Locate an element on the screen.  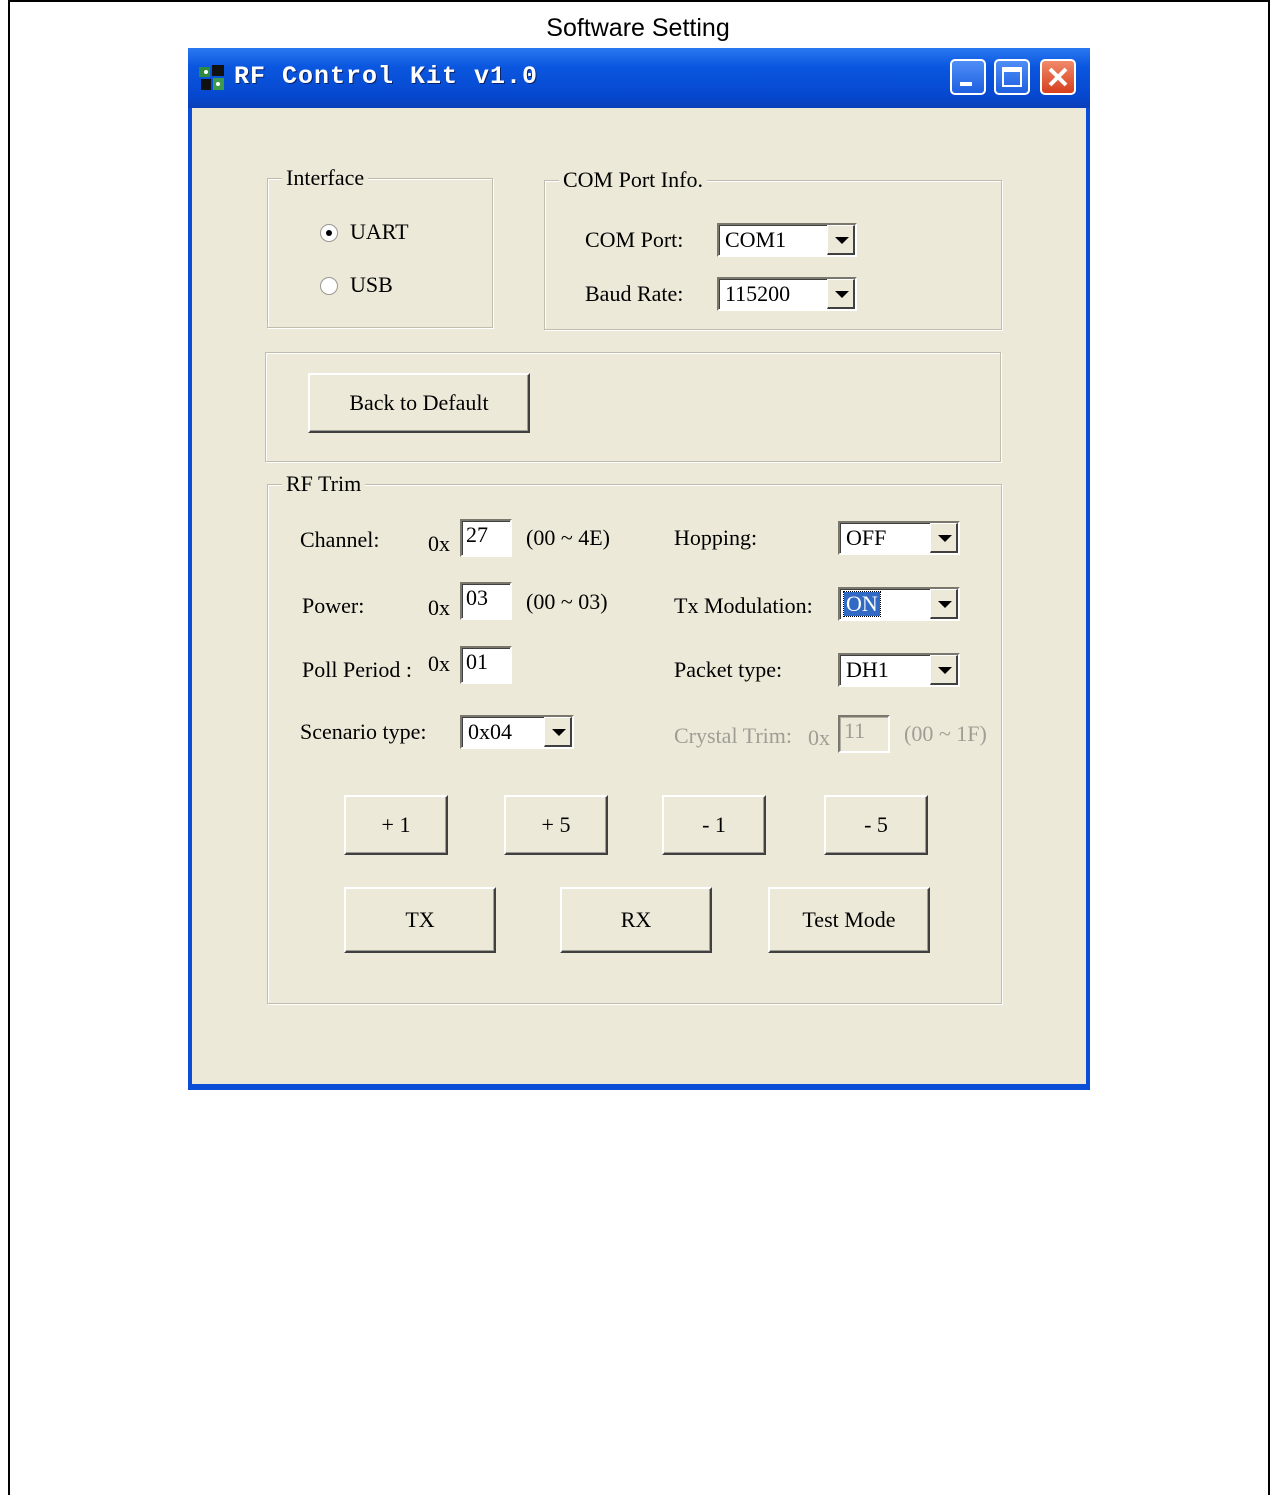
baud-rate-label: Baud Rate: is located at coordinates (634, 293).